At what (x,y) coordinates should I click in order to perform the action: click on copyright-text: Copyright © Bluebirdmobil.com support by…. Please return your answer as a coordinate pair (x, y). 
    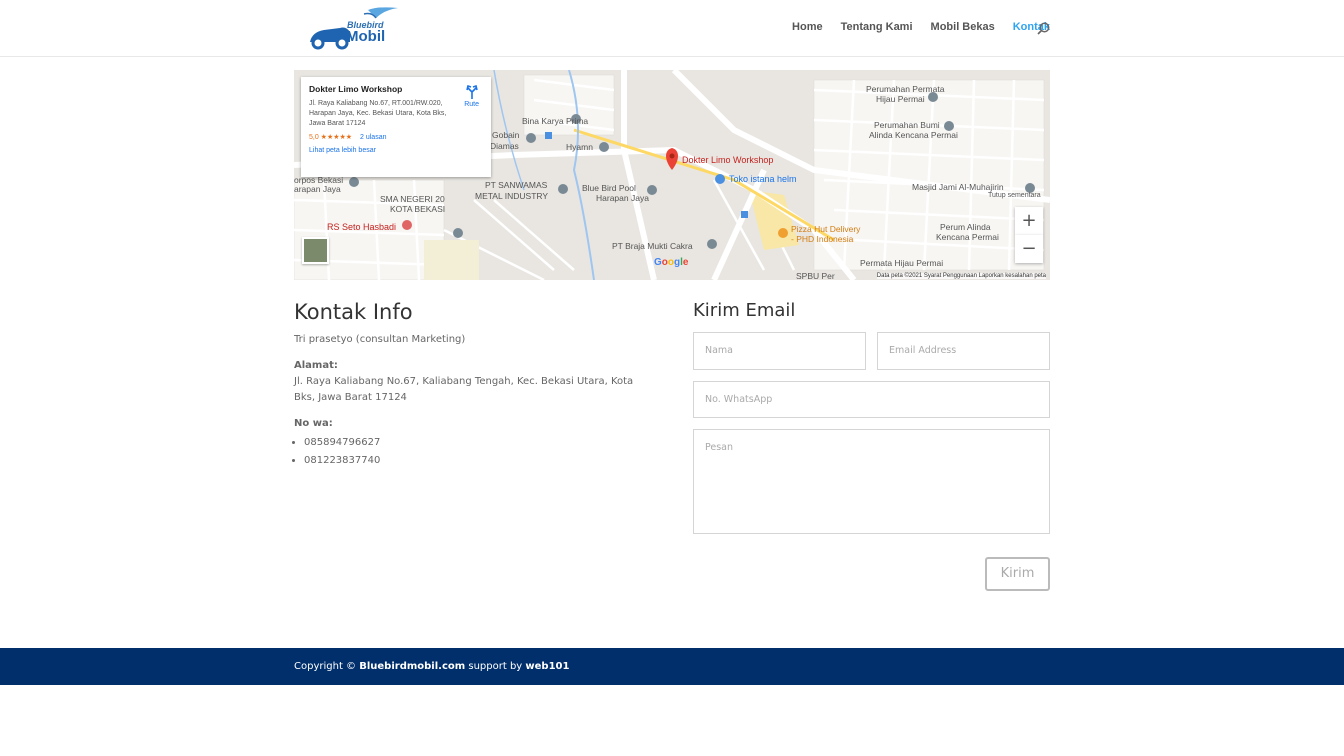
    Looking at the image, I should click on (431, 666).